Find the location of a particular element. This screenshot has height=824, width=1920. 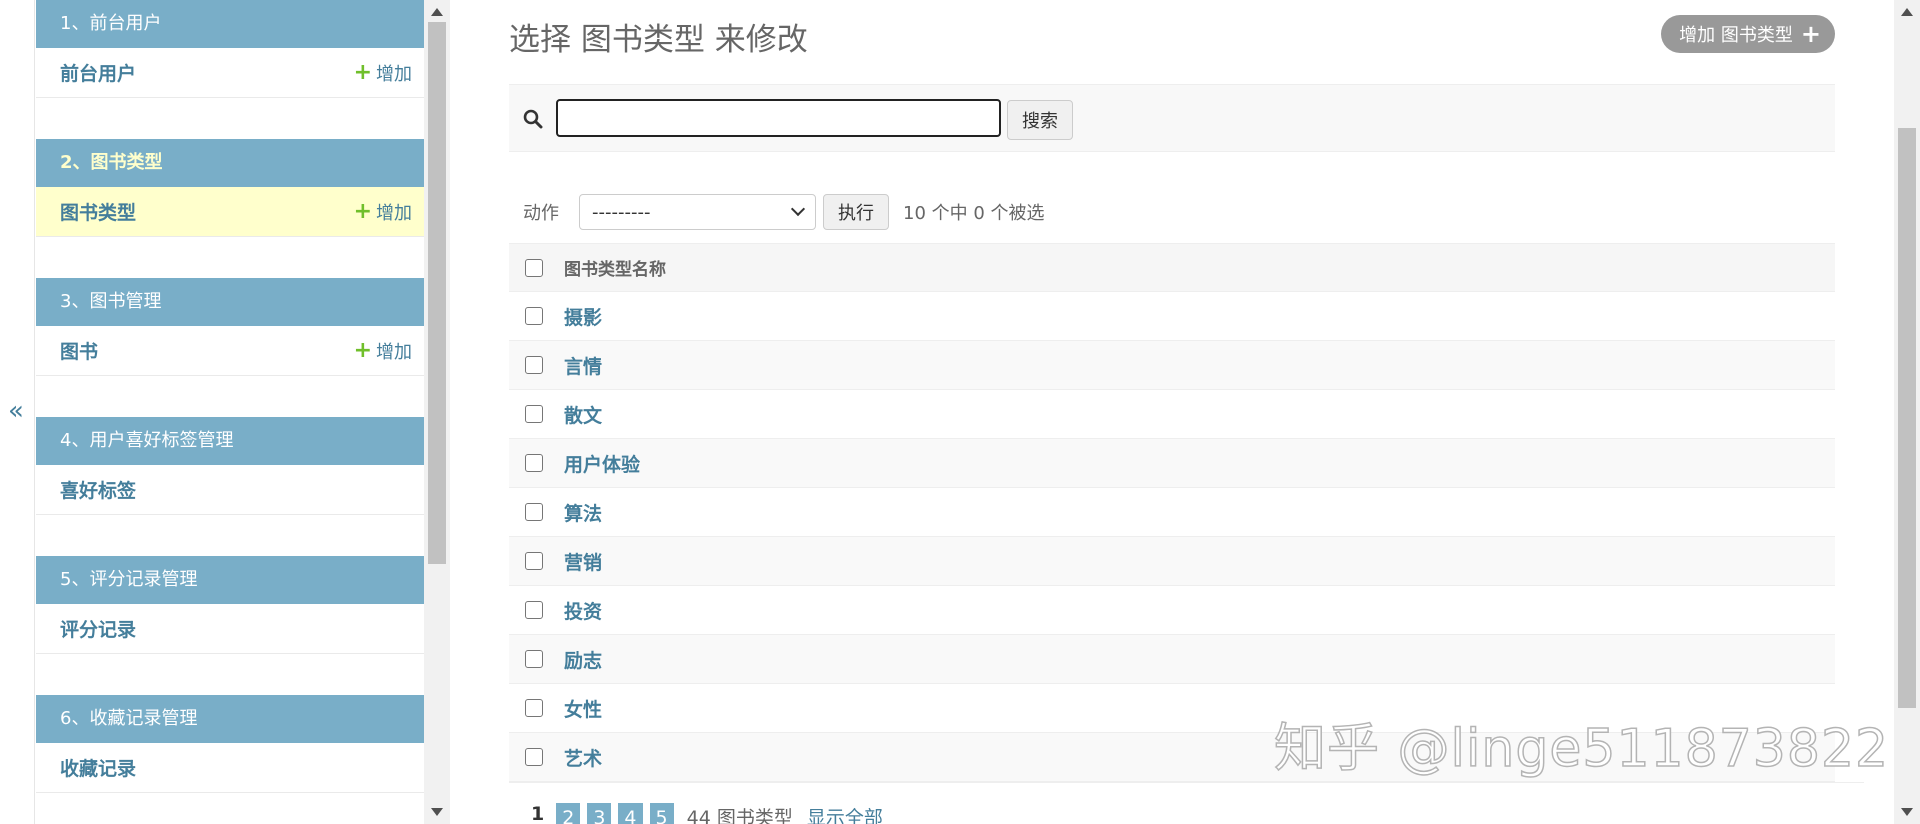

model-link: 图书 is located at coordinates (79, 350).